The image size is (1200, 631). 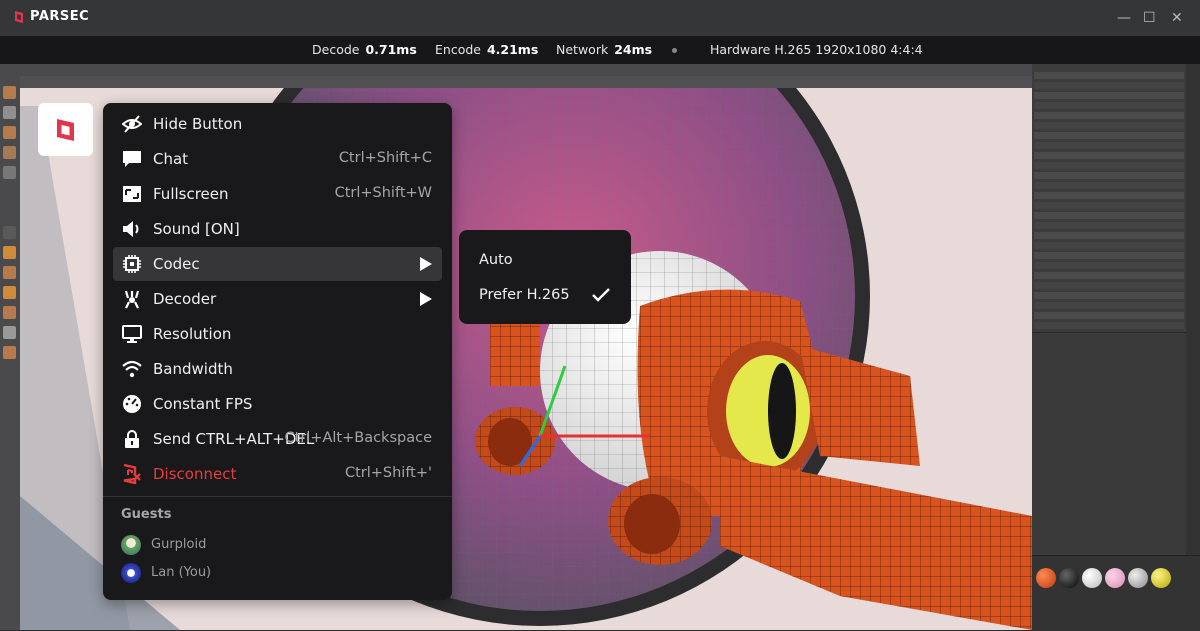 I want to click on menu-item-sound: Sound [ON], so click(x=277, y=229).